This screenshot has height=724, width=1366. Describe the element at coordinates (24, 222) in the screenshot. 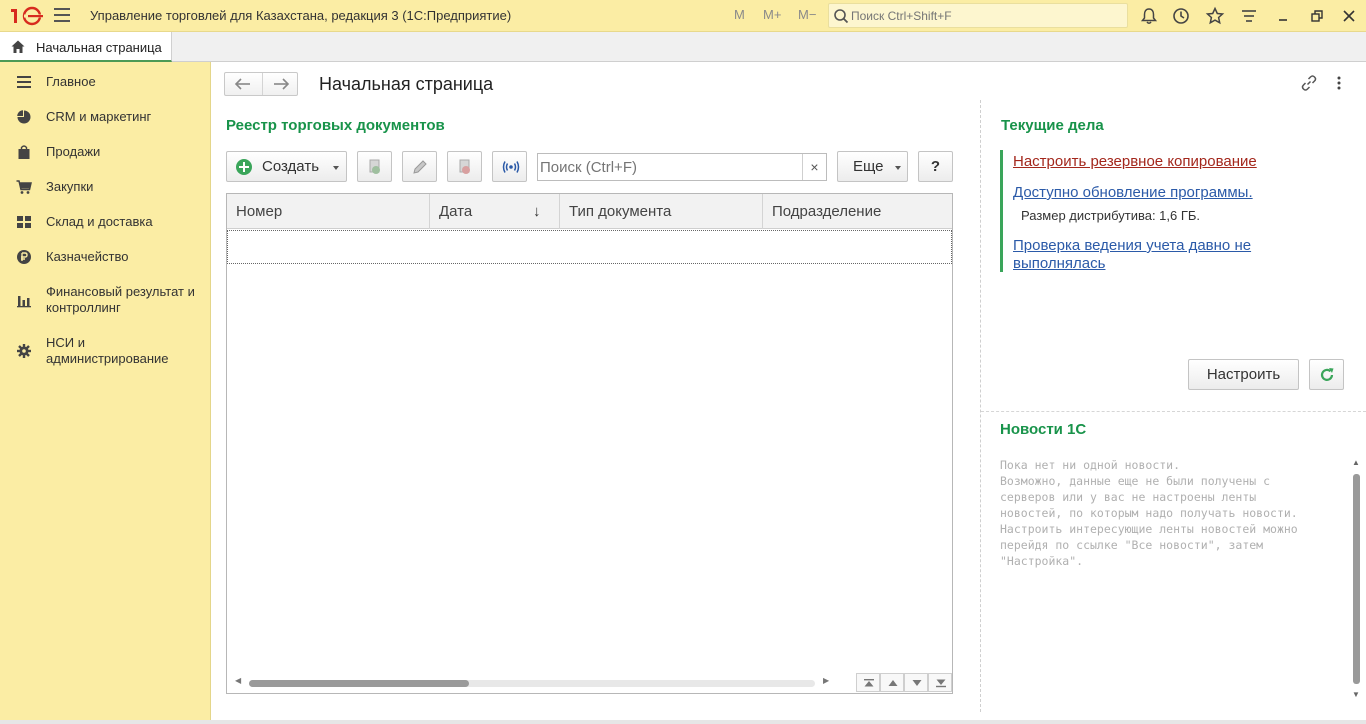

I see `grid-icon` at that location.